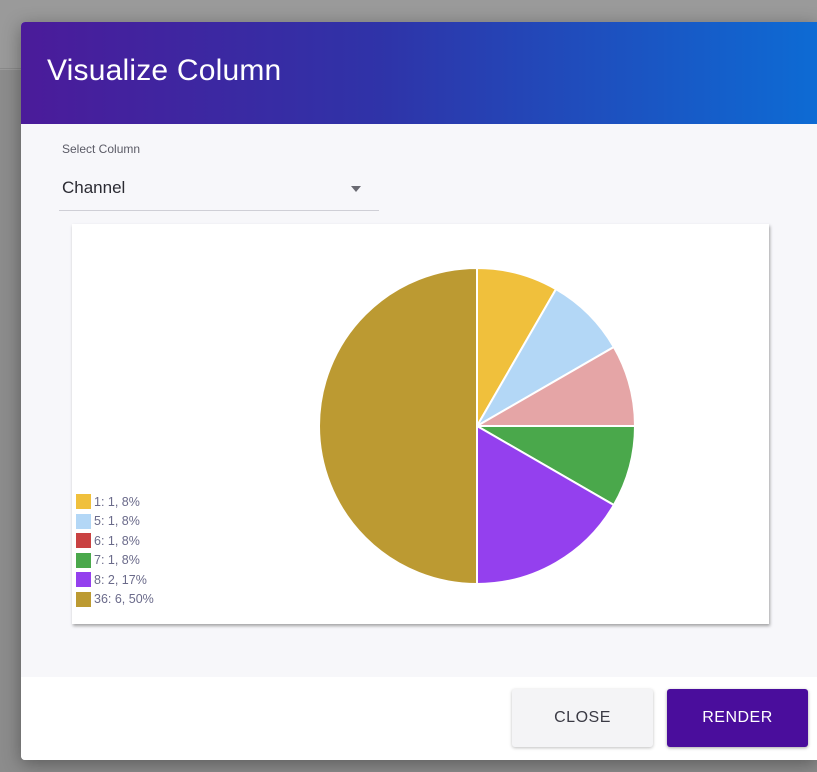 This screenshot has height=772, width=817. I want to click on legend-label: 1: 1, 8%, so click(117, 501).